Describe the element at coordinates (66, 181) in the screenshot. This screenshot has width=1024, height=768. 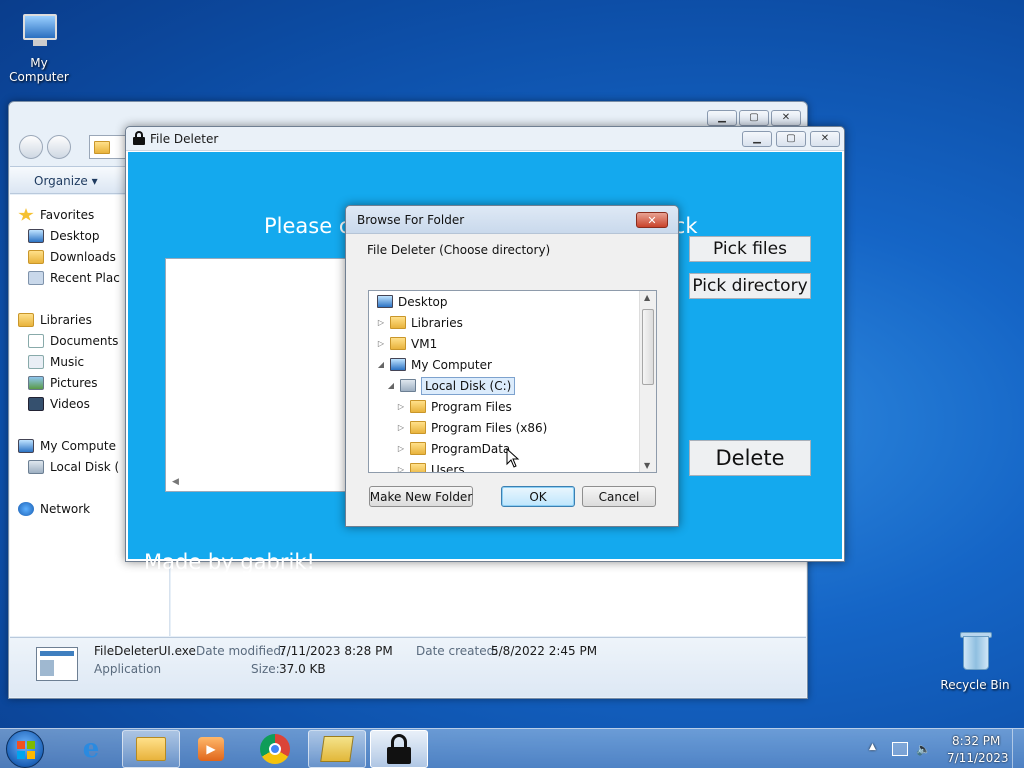
I see `organize-menu: Organize ▾` at that location.